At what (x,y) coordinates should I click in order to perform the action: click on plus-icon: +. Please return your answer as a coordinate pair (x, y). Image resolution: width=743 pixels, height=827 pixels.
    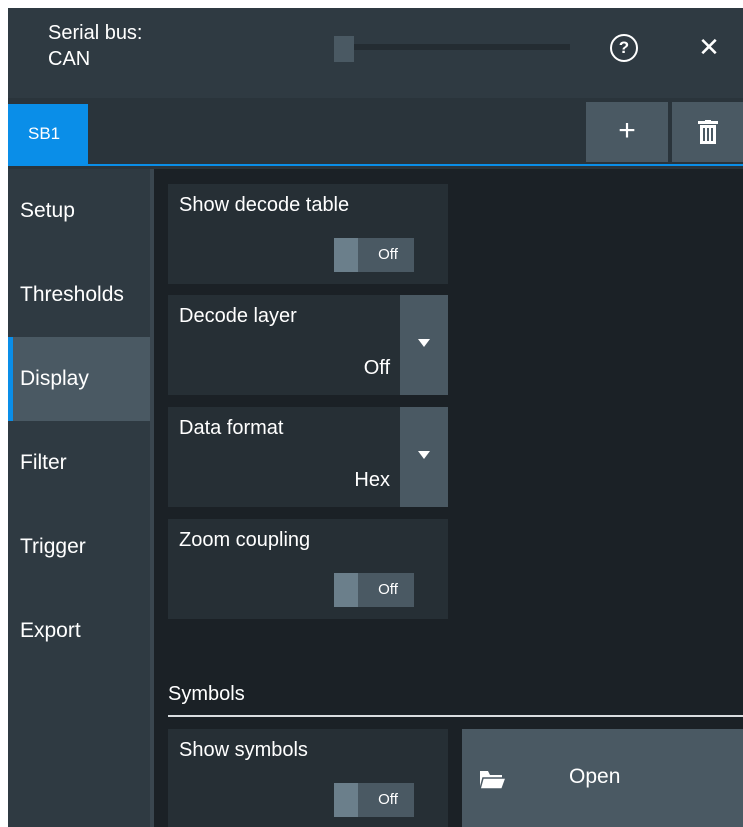
    Looking at the image, I should click on (627, 130).